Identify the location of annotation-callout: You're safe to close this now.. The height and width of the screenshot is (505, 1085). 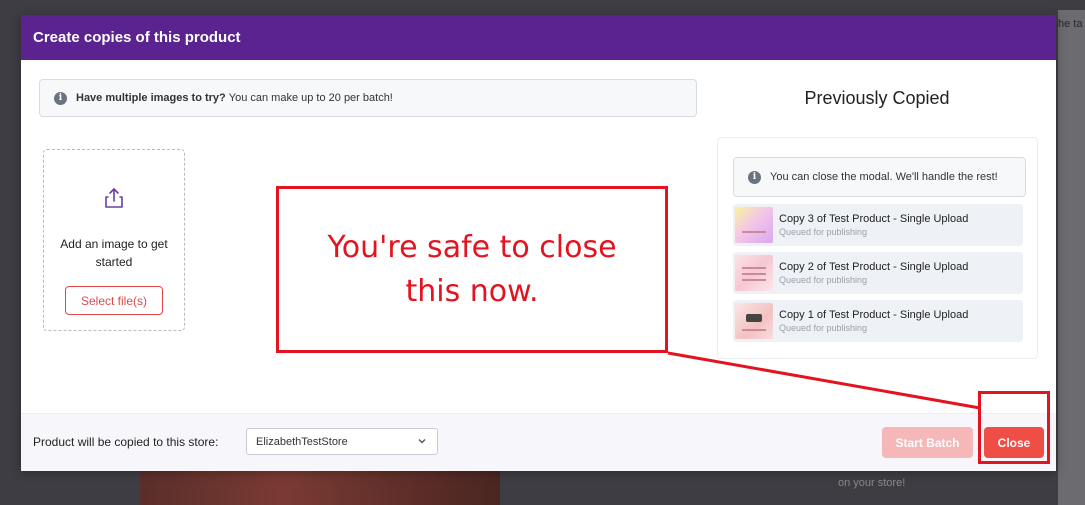
(472, 269).